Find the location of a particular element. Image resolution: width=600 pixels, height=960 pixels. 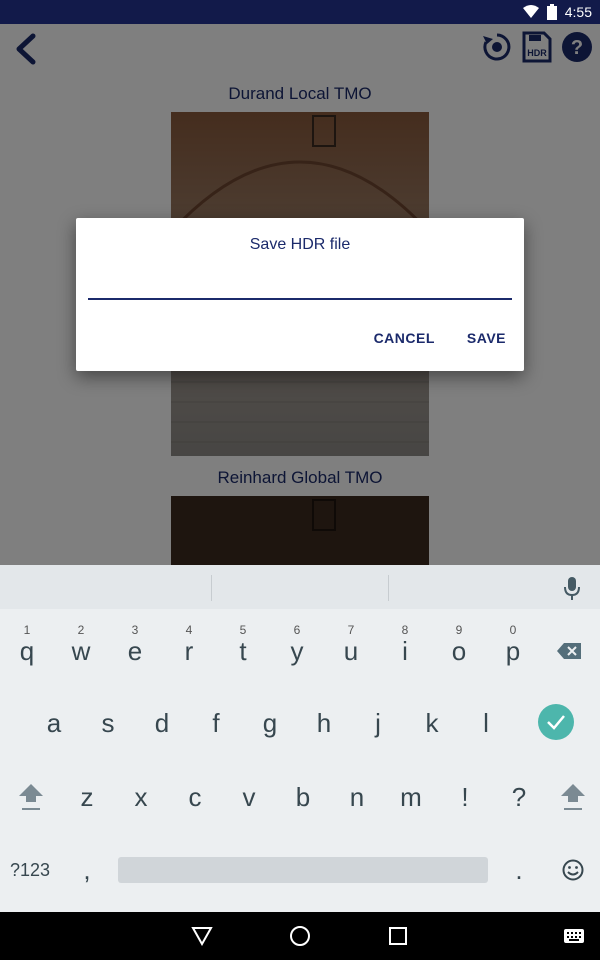

key-u: 7u is located at coordinates (351, 647).